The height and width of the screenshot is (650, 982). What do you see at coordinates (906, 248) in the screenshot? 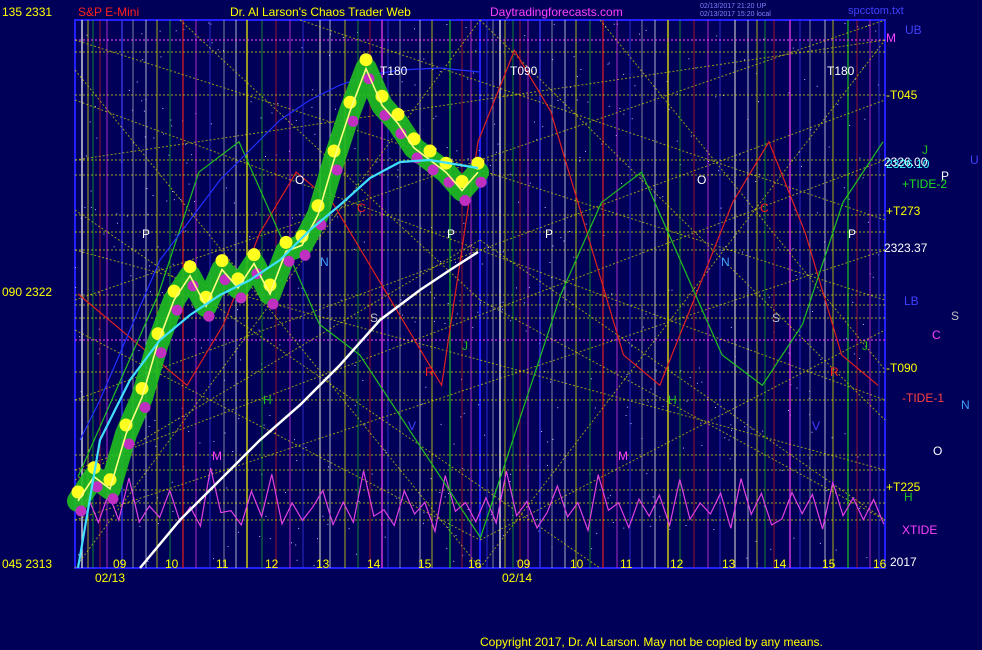
I see `right-price-3: 2323.37` at bounding box center [906, 248].